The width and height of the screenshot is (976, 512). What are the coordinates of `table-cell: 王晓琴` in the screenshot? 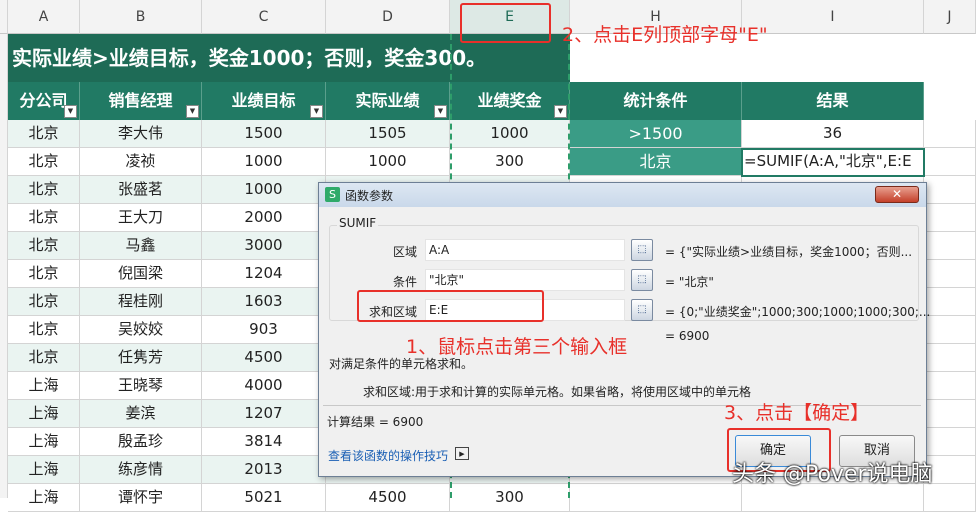 It's located at (141, 386).